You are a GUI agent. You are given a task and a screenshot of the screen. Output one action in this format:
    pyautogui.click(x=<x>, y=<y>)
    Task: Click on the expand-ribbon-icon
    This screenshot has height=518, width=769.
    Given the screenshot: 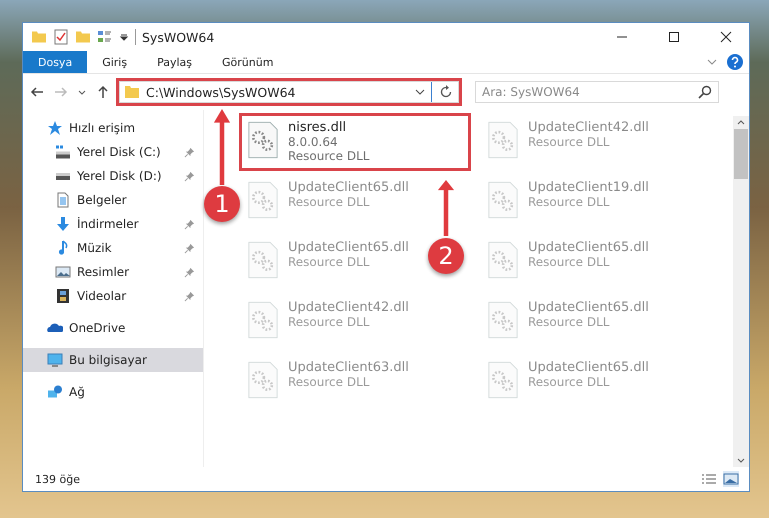 What is the action you would take?
    pyautogui.click(x=712, y=62)
    